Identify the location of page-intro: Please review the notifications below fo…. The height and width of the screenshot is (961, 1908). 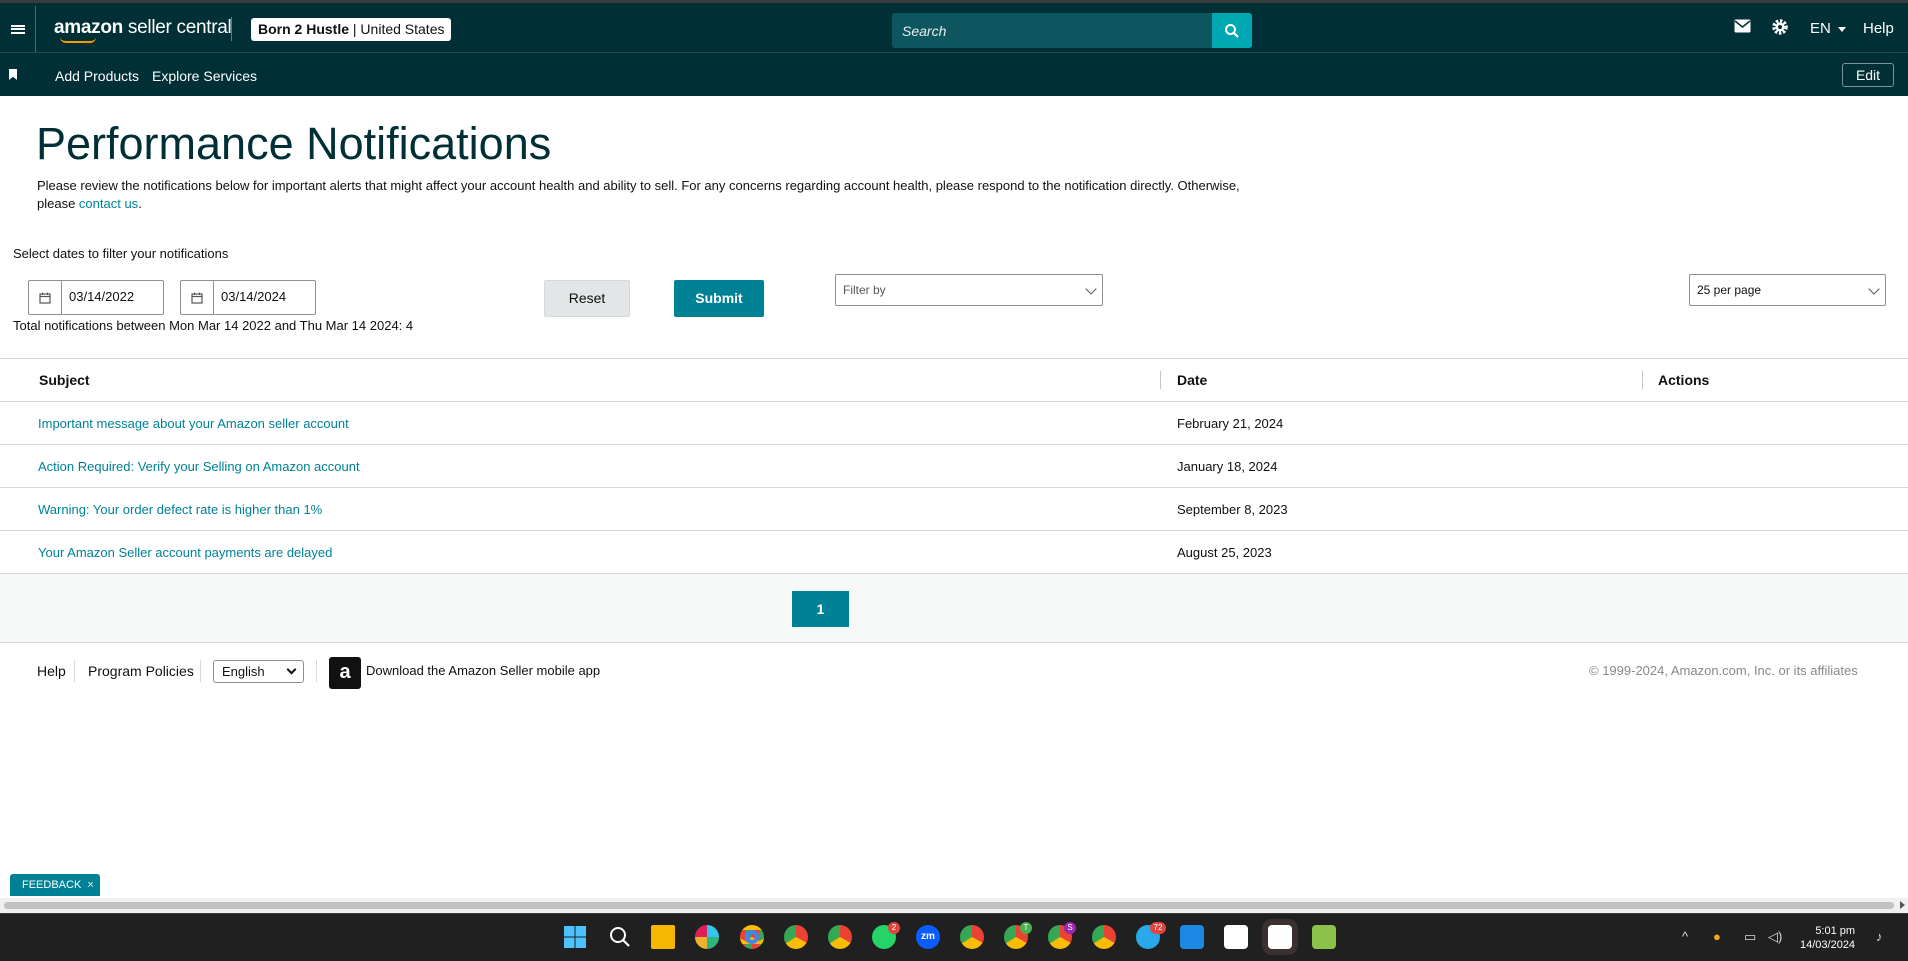
(657, 195).